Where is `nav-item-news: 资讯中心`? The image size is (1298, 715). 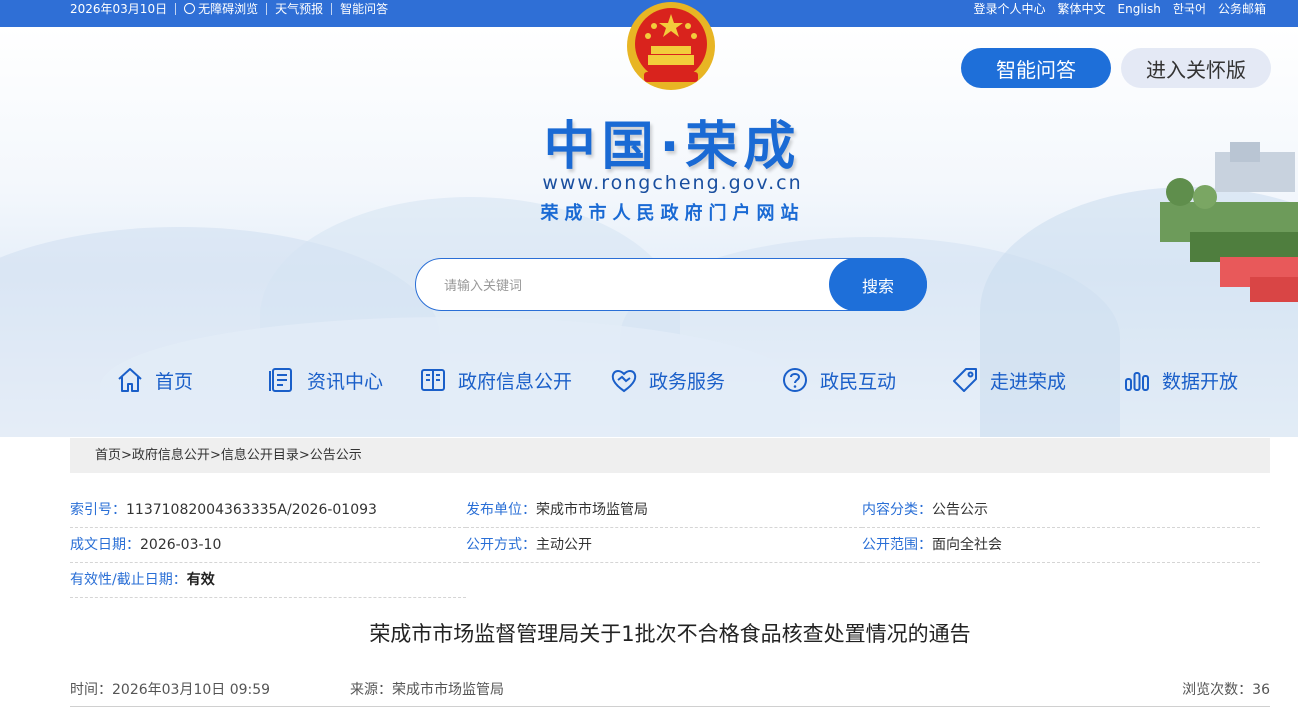 nav-item-news: 资讯中心 is located at coordinates (325, 380).